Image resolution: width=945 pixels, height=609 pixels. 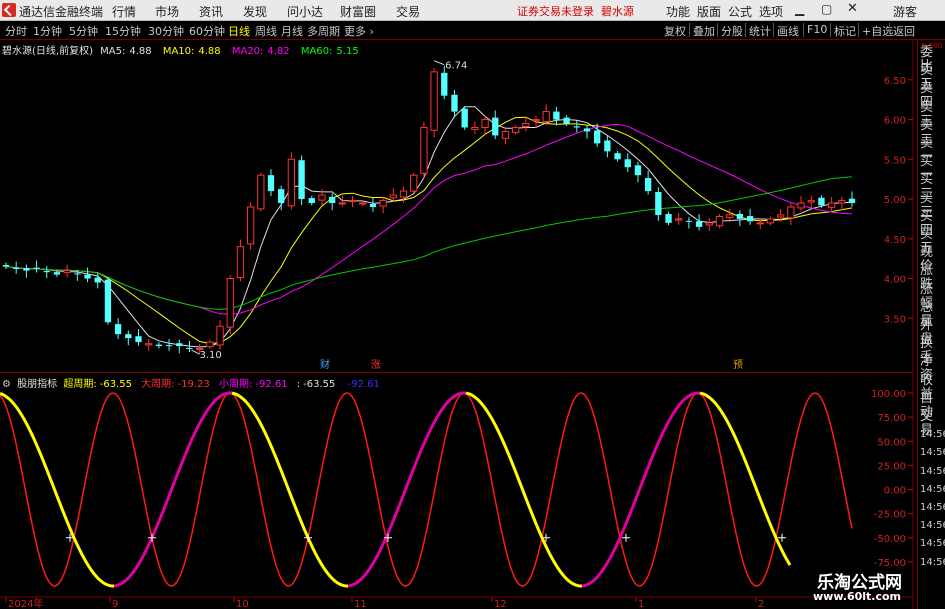 What do you see at coordinates (788, 31) in the screenshot?
I see `toolbar-button: 画线` at bounding box center [788, 31].